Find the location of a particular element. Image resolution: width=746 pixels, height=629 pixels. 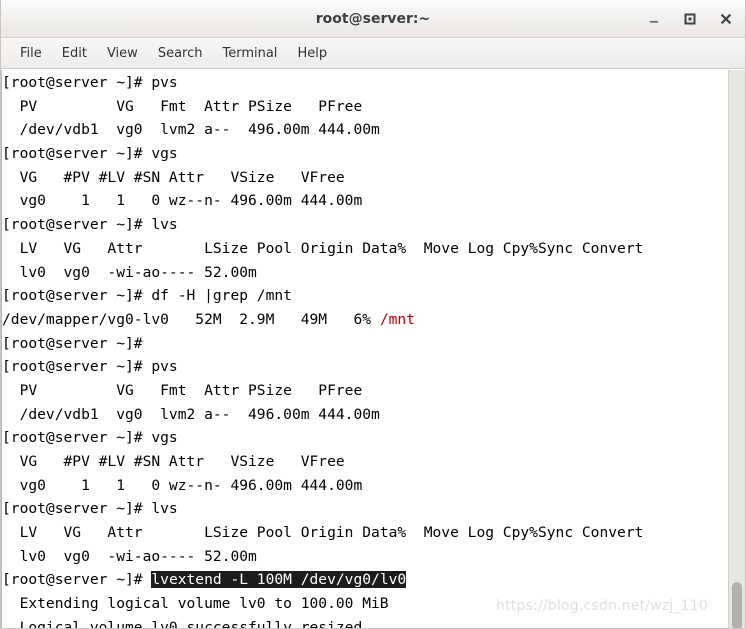

window-titlebar: root@server:~ is located at coordinates (373, 19).